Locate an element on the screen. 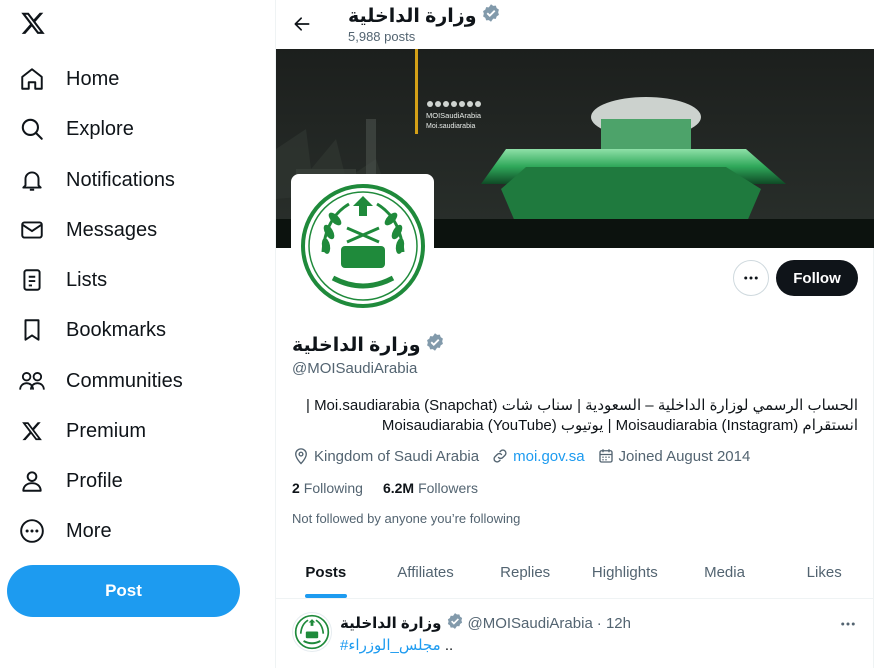  sidebar-item-label: Bookmarks is located at coordinates (116, 329).